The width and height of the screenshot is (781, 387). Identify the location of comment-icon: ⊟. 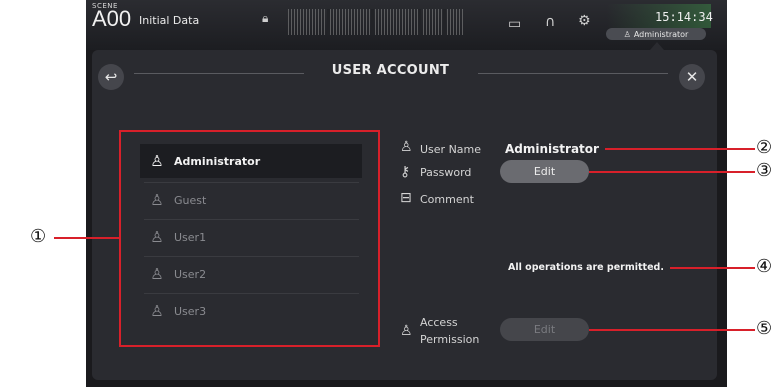
(406, 198).